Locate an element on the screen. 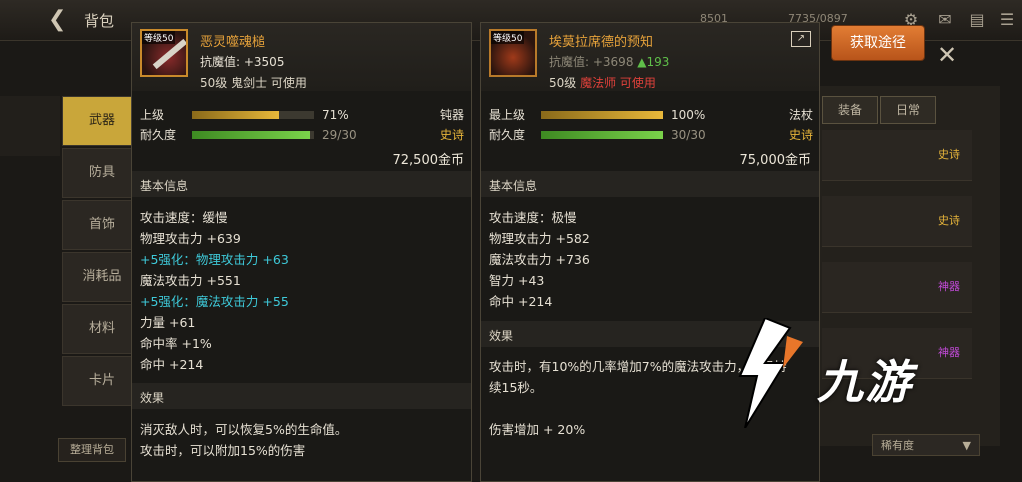 This screenshot has height=482, width=1022. jiuyou-logo-icon is located at coordinates (770, 373).